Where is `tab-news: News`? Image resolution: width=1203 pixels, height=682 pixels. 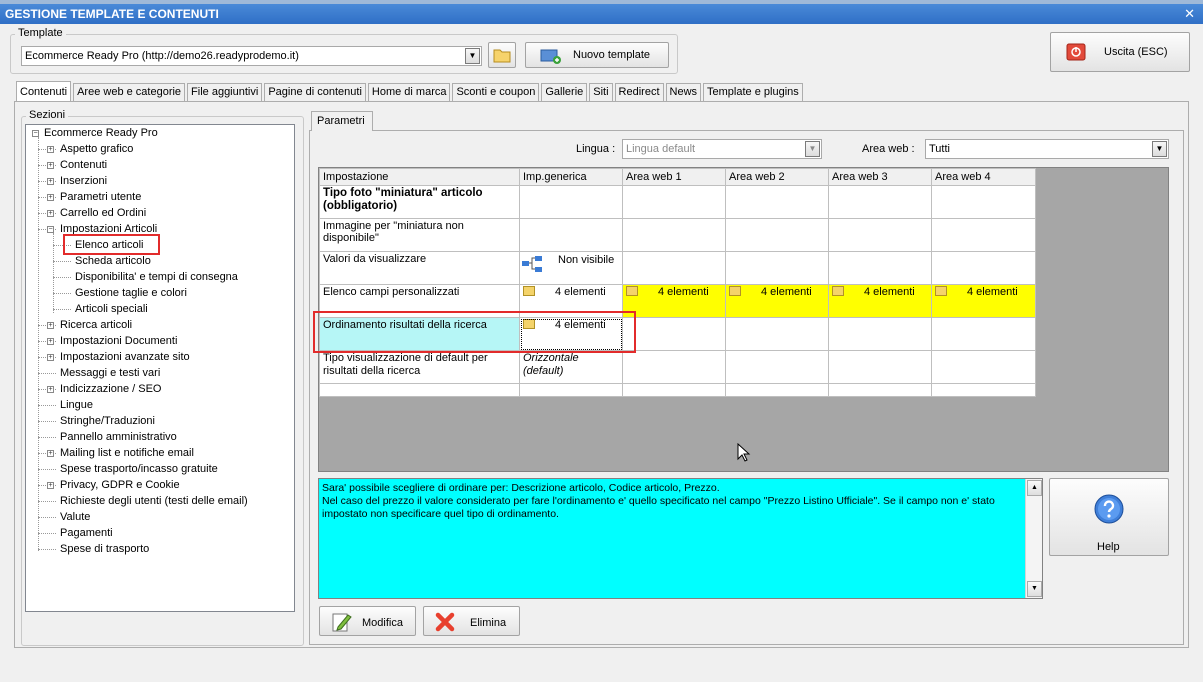 tab-news: News is located at coordinates (683, 92).